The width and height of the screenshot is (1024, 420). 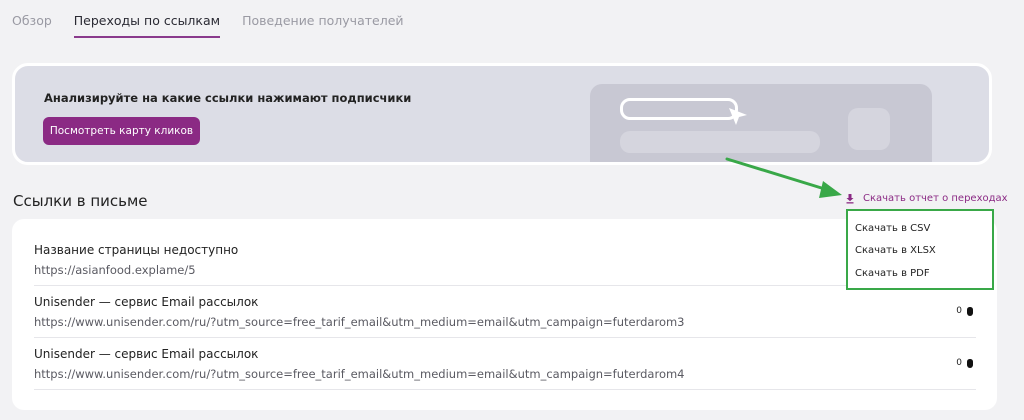 I want to click on link-title: Название страницы недоступно, so click(x=136, y=250).